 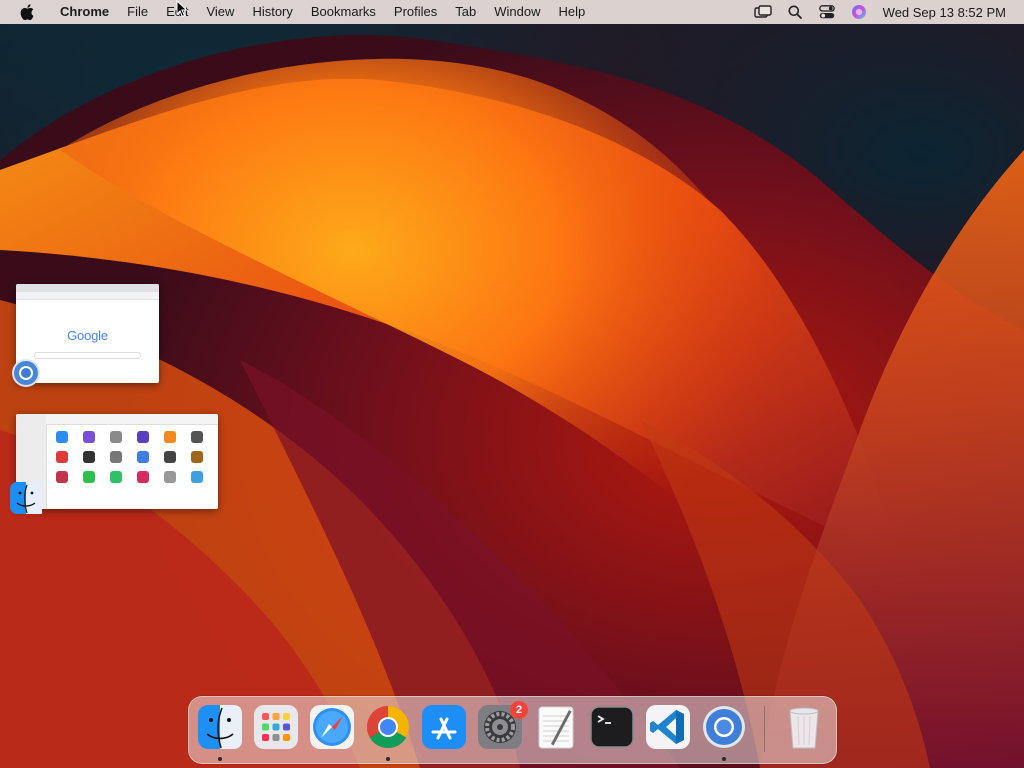 What do you see at coordinates (272, 12) in the screenshot?
I see `menu-history: History` at bounding box center [272, 12].